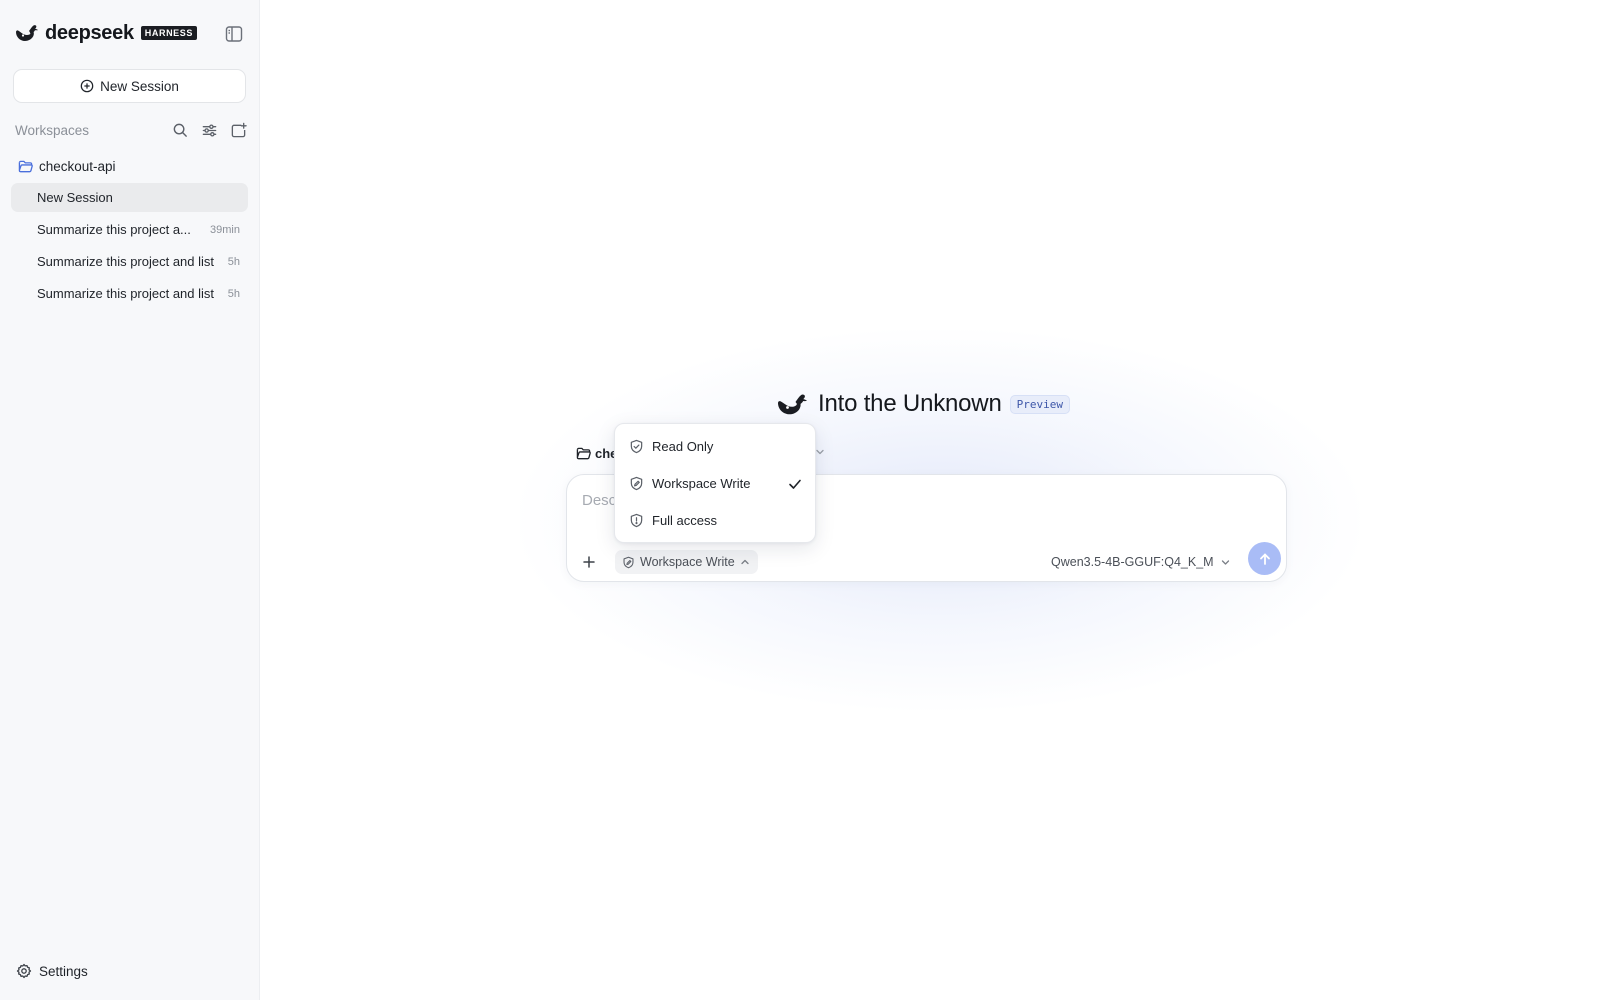 This screenshot has height=1000, width=1600. What do you see at coordinates (139, 86) in the screenshot?
I see `new-session-label: New Session` at bounding box center [139, 86].